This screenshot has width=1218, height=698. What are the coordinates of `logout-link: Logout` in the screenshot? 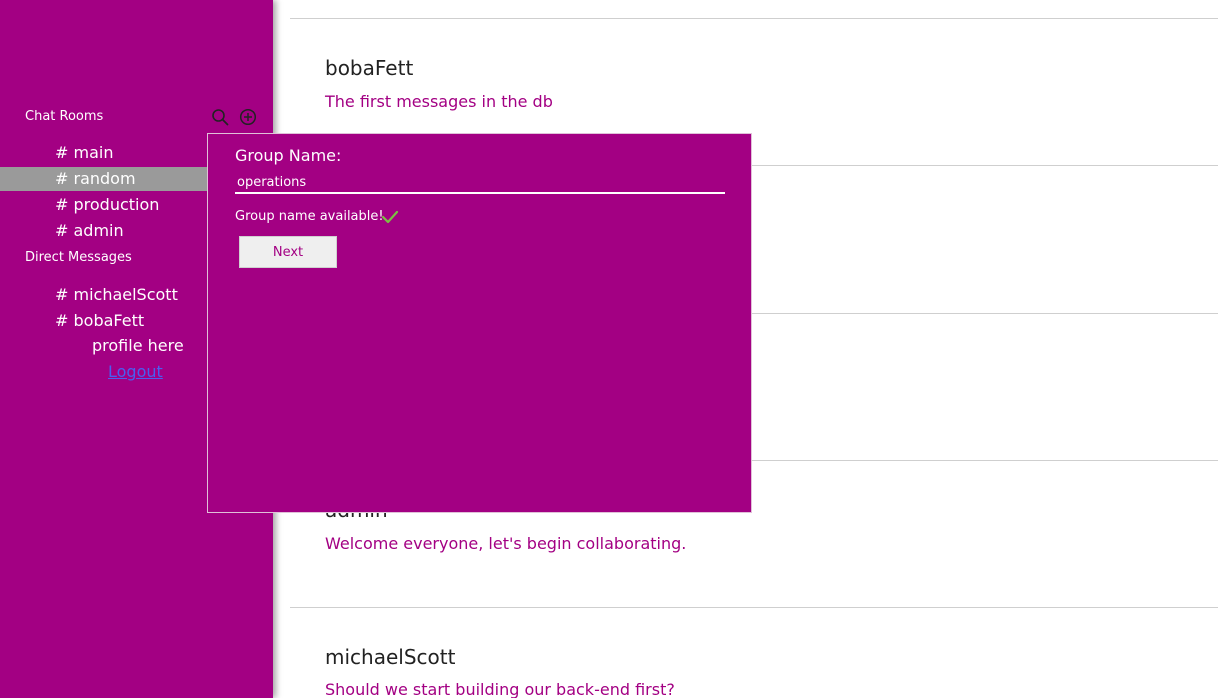 It's located at (135, 371).